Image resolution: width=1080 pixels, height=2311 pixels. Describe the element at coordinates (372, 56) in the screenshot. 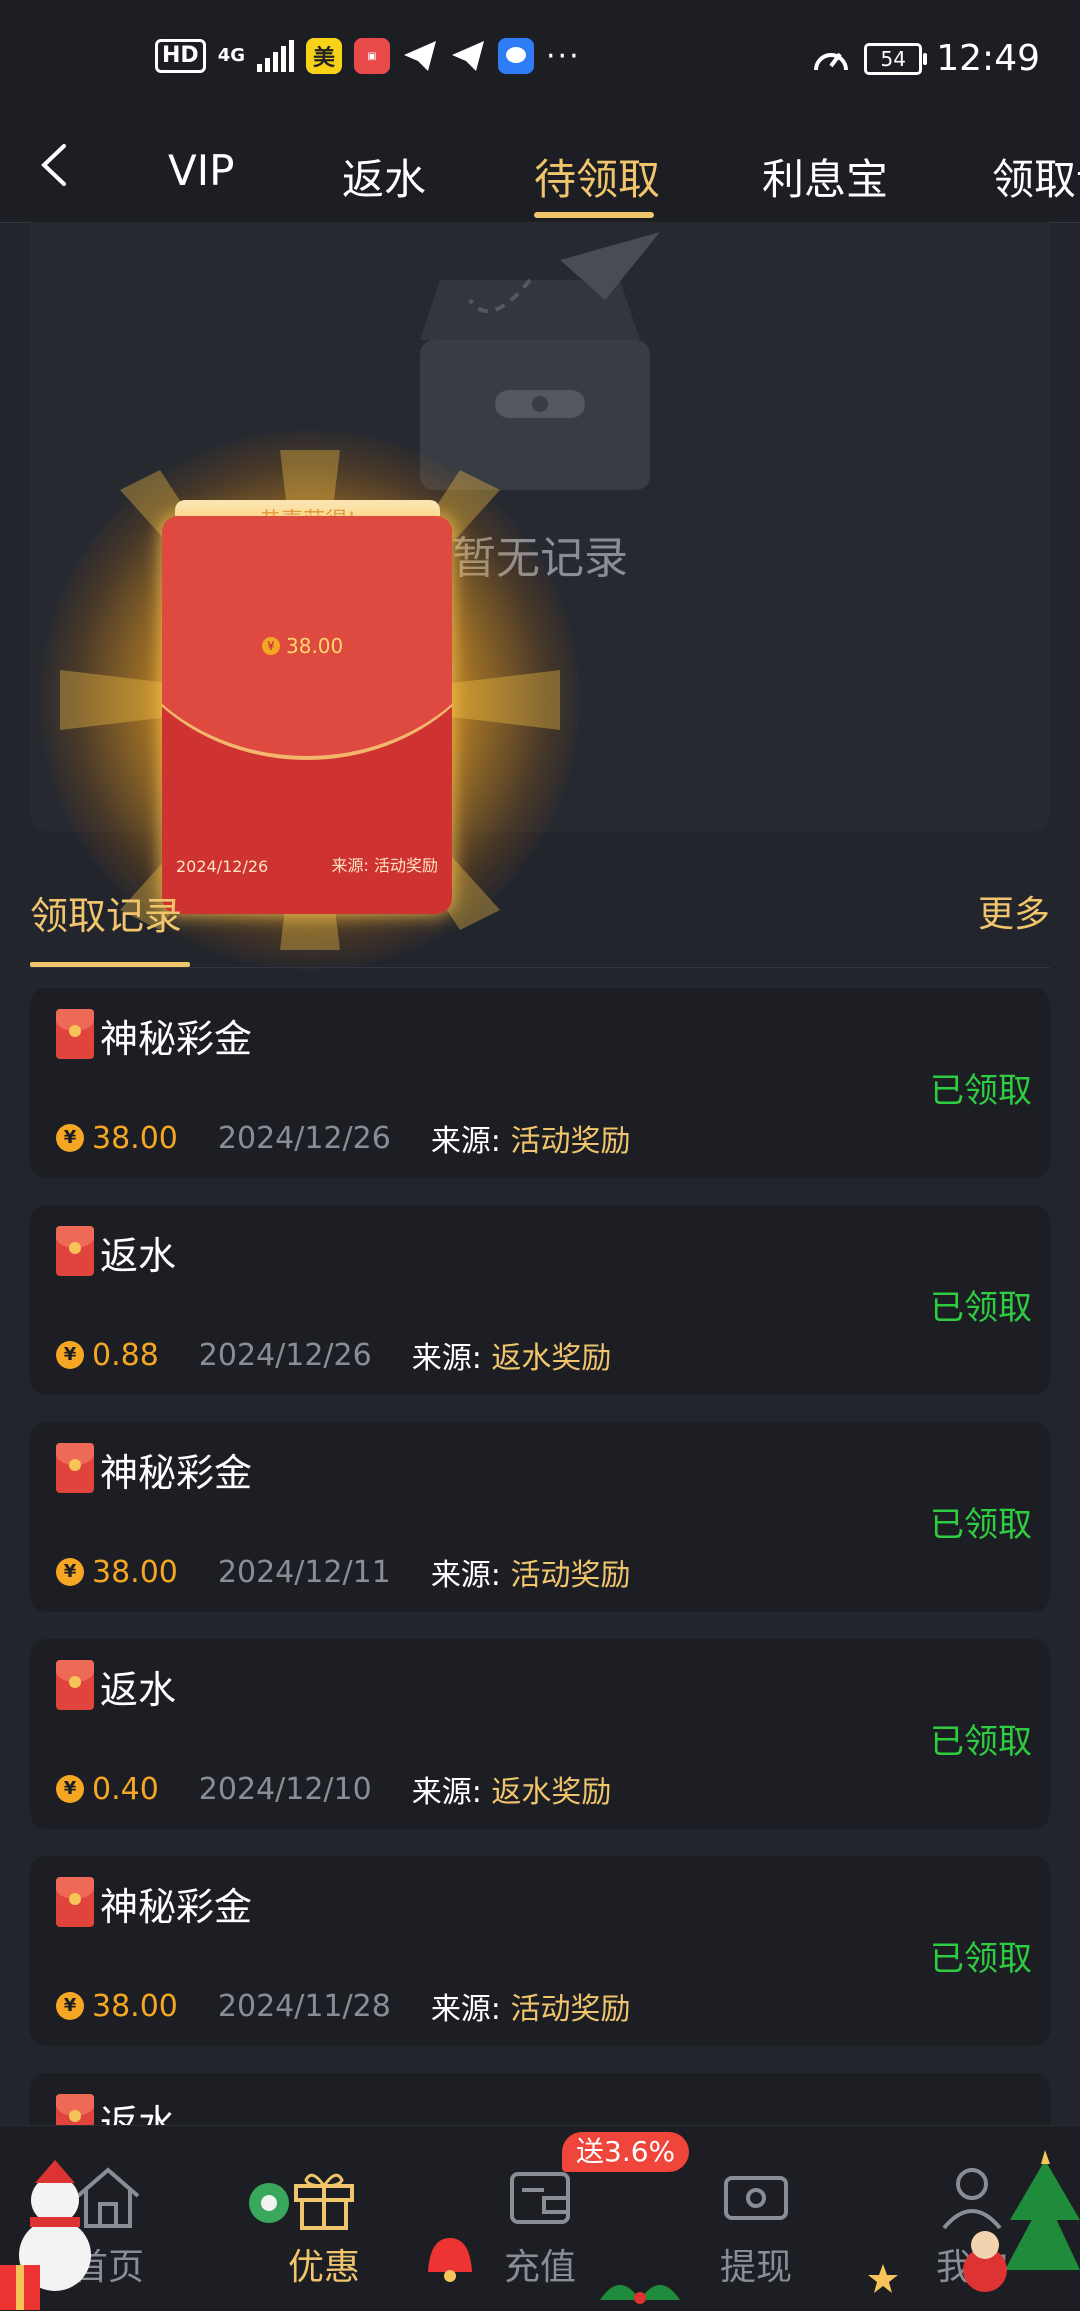

I see `huawei-app-icon: ▣` at that location.